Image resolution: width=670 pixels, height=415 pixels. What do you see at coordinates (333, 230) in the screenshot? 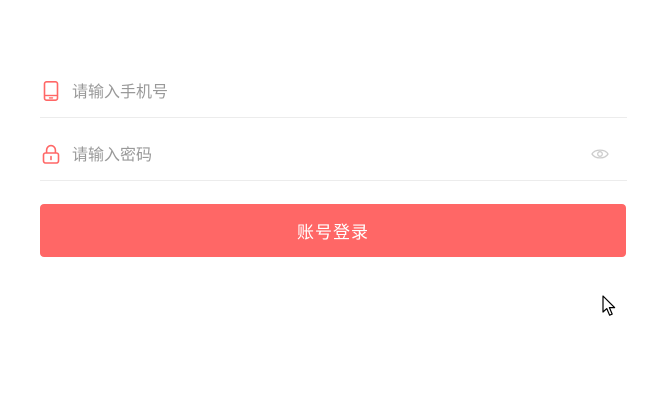
I see `account-login-button: 账号登录` at bounding box center [333, 230].